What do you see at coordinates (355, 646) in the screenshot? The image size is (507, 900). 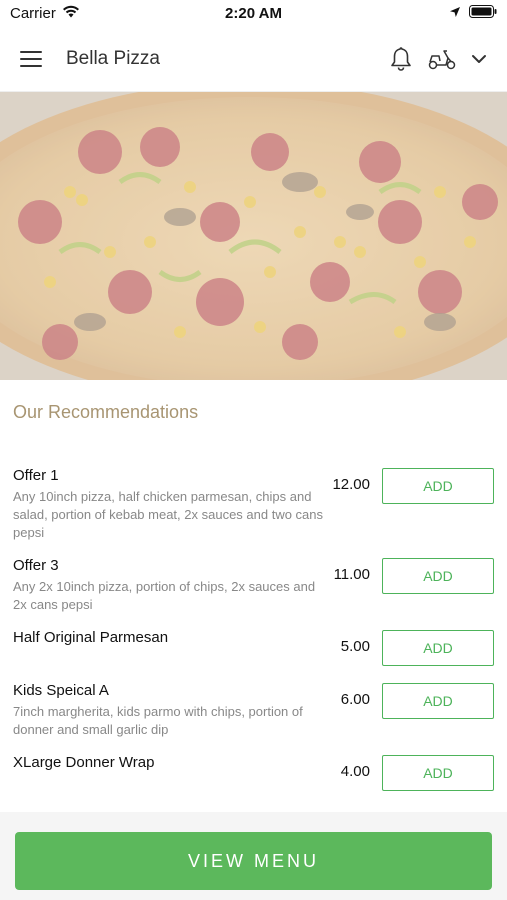 I see `item-price: 5.00` at bounding box center [355, 646].